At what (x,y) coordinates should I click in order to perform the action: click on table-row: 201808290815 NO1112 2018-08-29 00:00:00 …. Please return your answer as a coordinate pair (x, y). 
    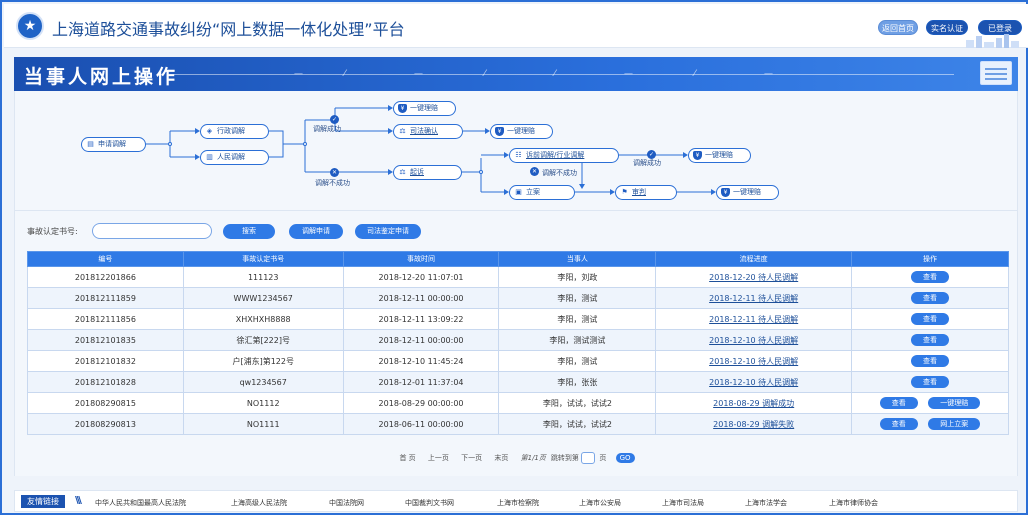
    Looking at the image, I should click on (518, 403).